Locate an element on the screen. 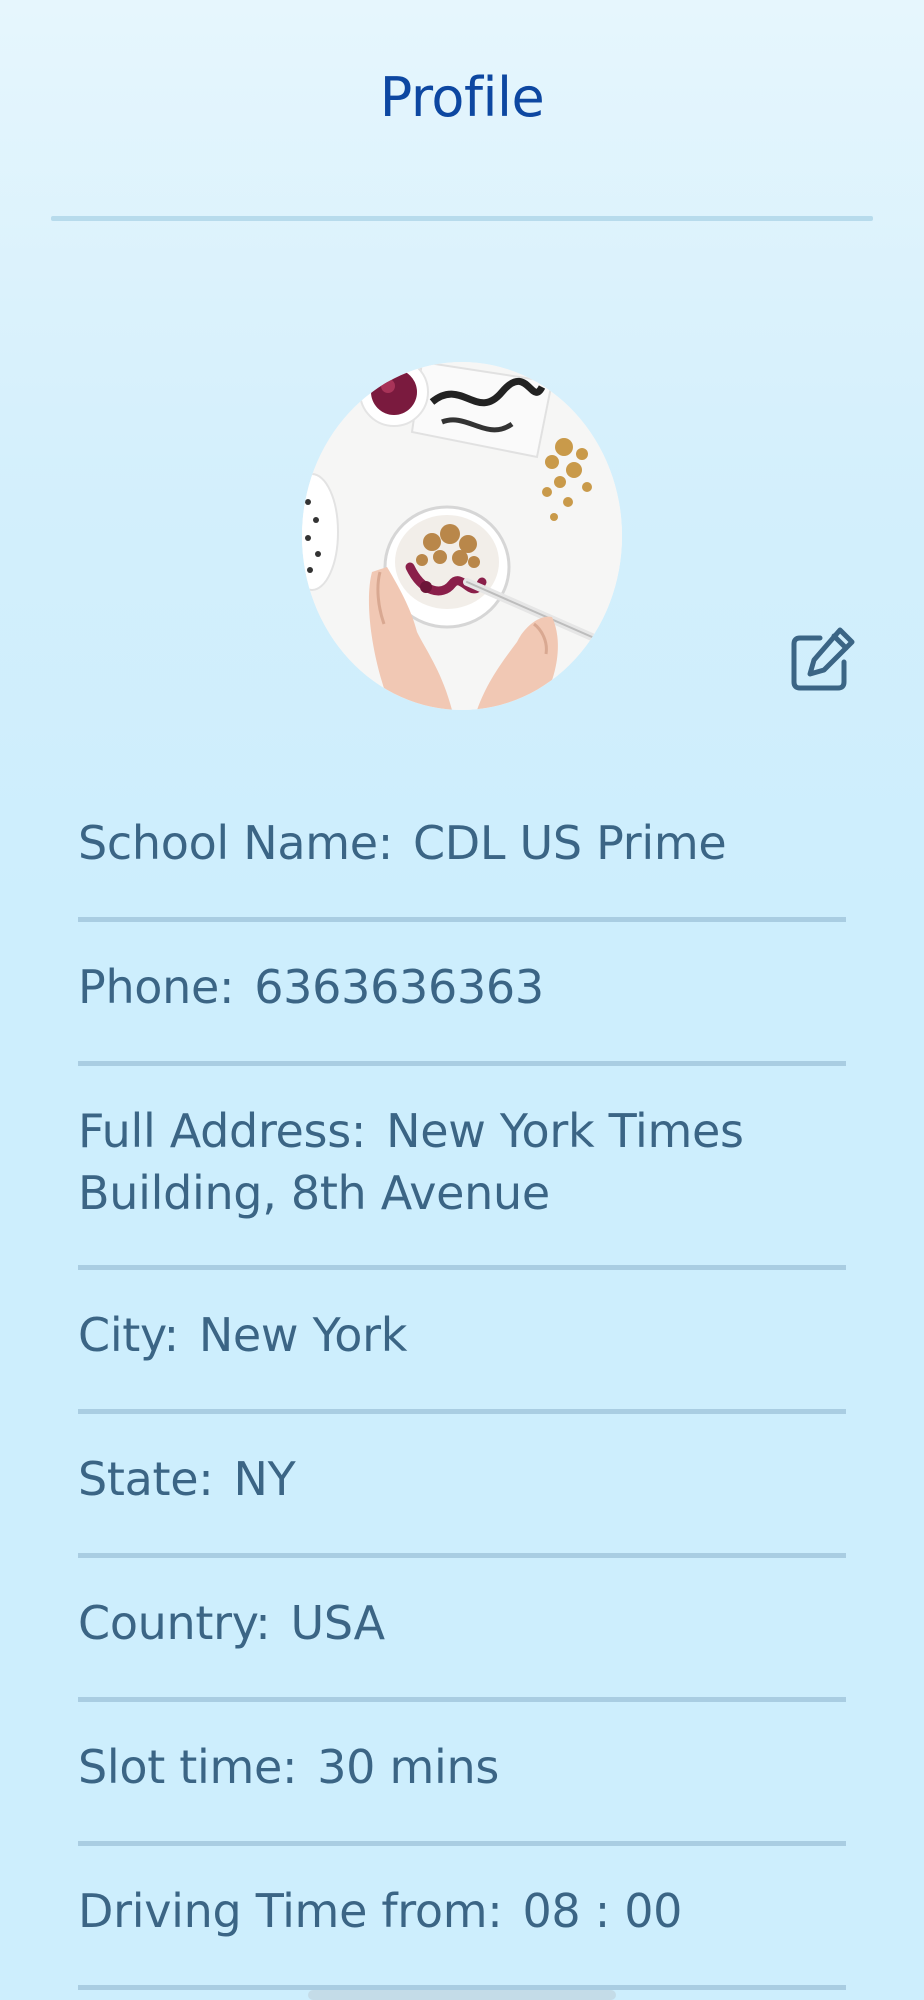 The width and height of the screenshot is (924, 2000). driving-time-from-value: 08 : 00 is located at coordinates (602, 1911).